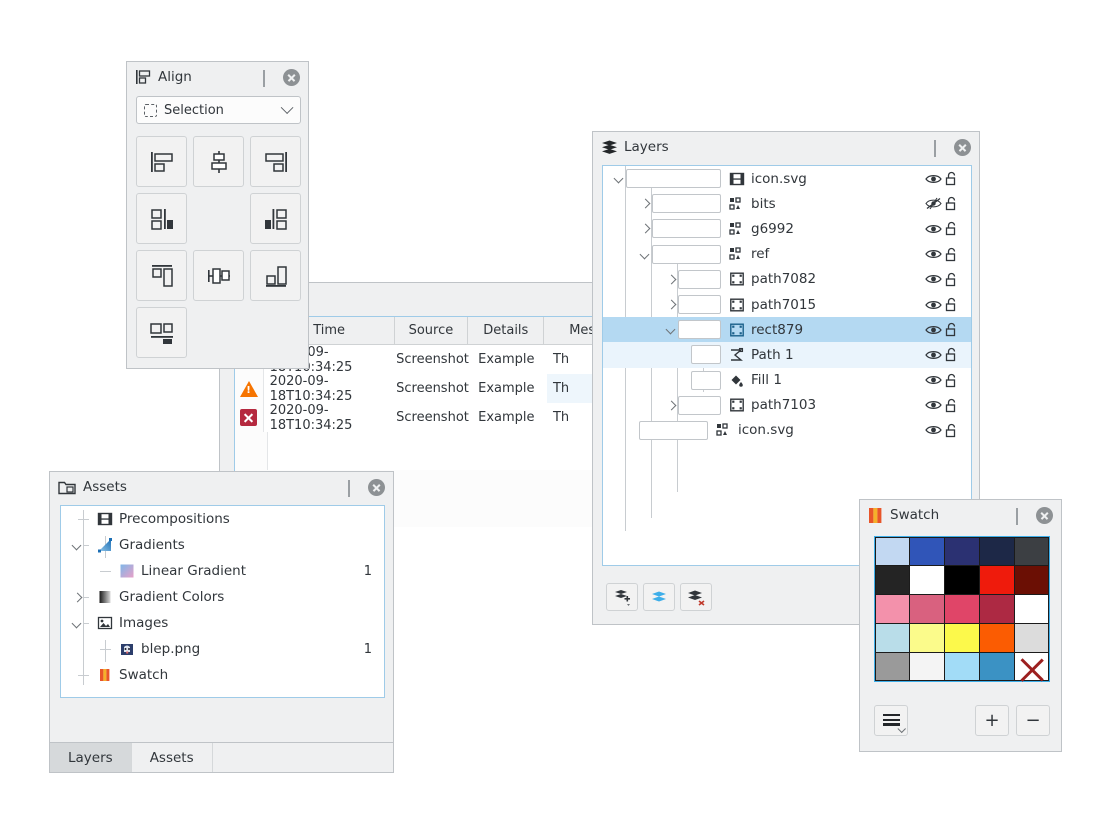  What do you see at coordinates (275, 161) in the screenshot?
I see `align-right-button` at bounding box center [275, 161].